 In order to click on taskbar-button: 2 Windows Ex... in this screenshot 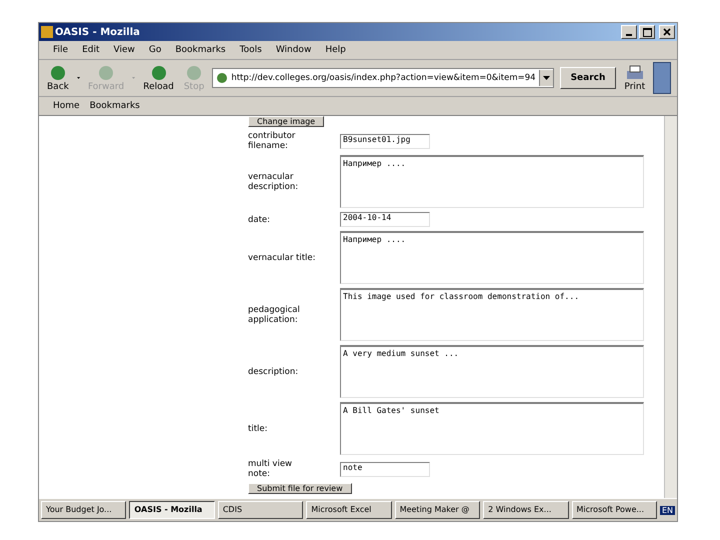, I will do `click(526, 510)`.